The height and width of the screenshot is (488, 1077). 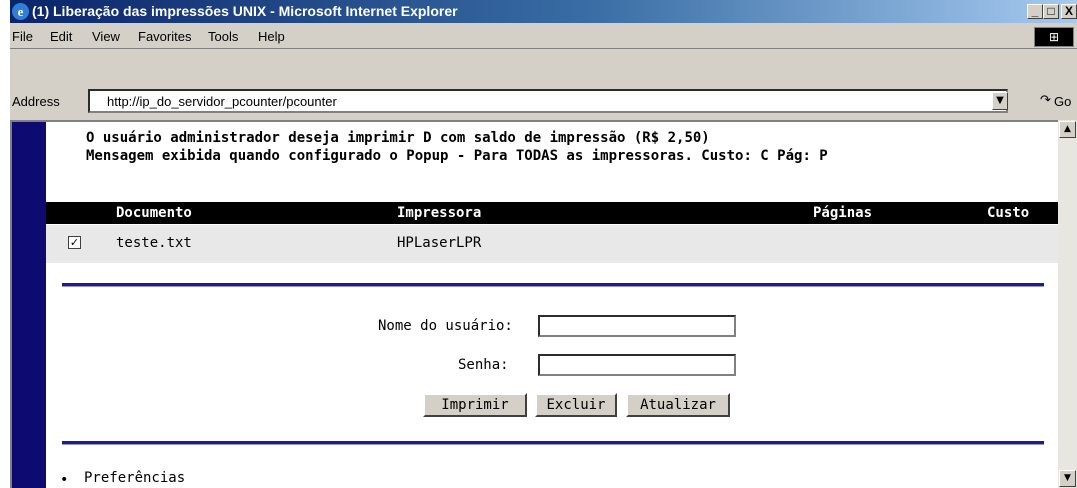 What do you see at coordinates (164, 36) in the screenshot?
I see `menu-favorites: Favorites` at bounding box center [164, 36].